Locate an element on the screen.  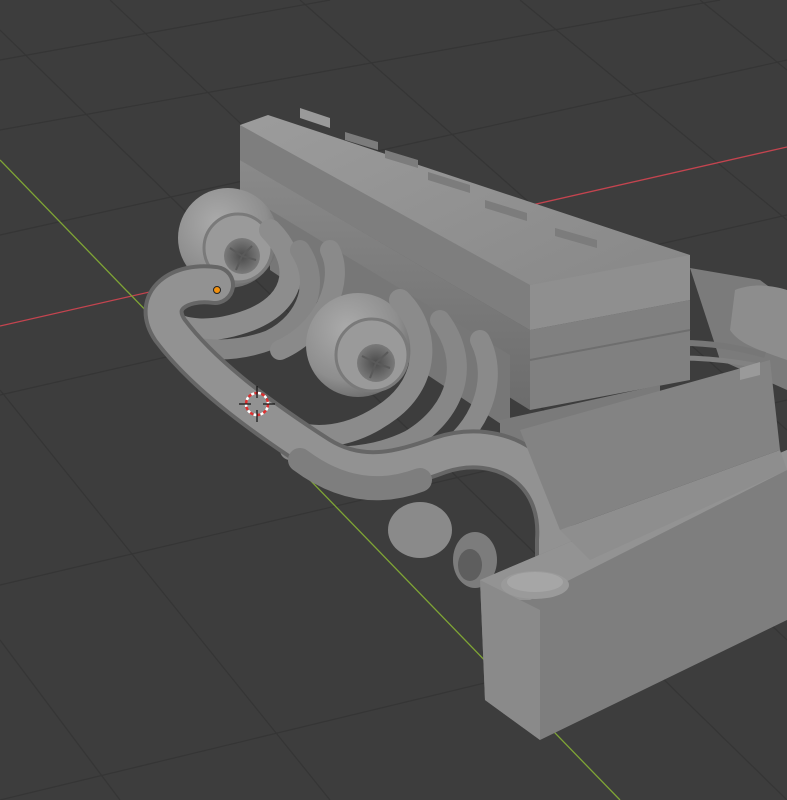
object-origin is located at coordinates (217, 290).